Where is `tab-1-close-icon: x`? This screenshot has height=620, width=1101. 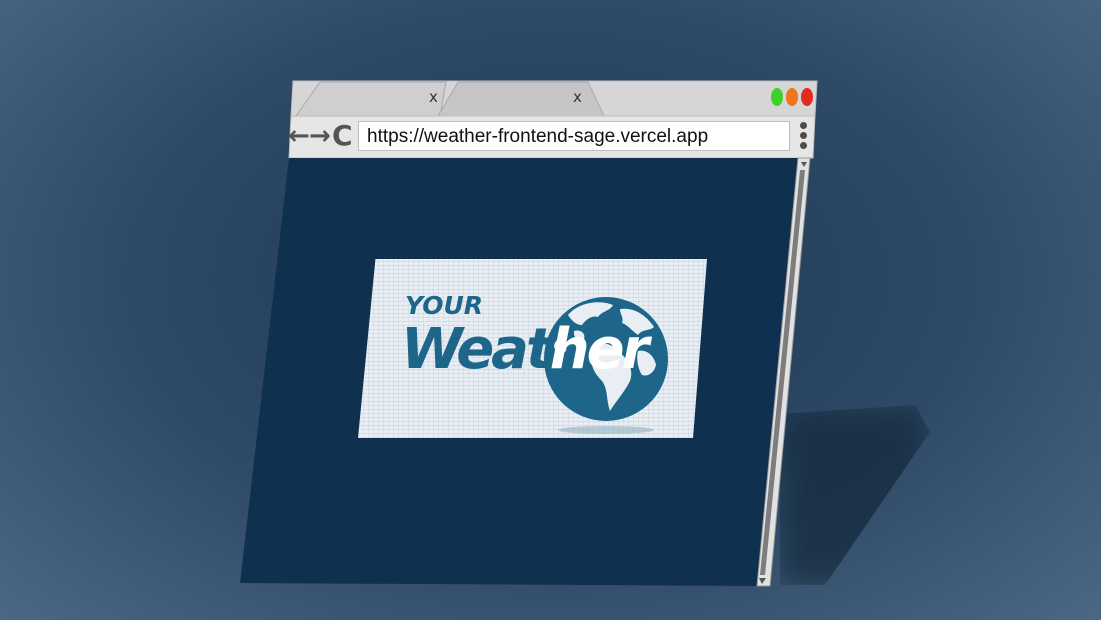 tab-1-close-icon: x is located at coordinates (433, 97).